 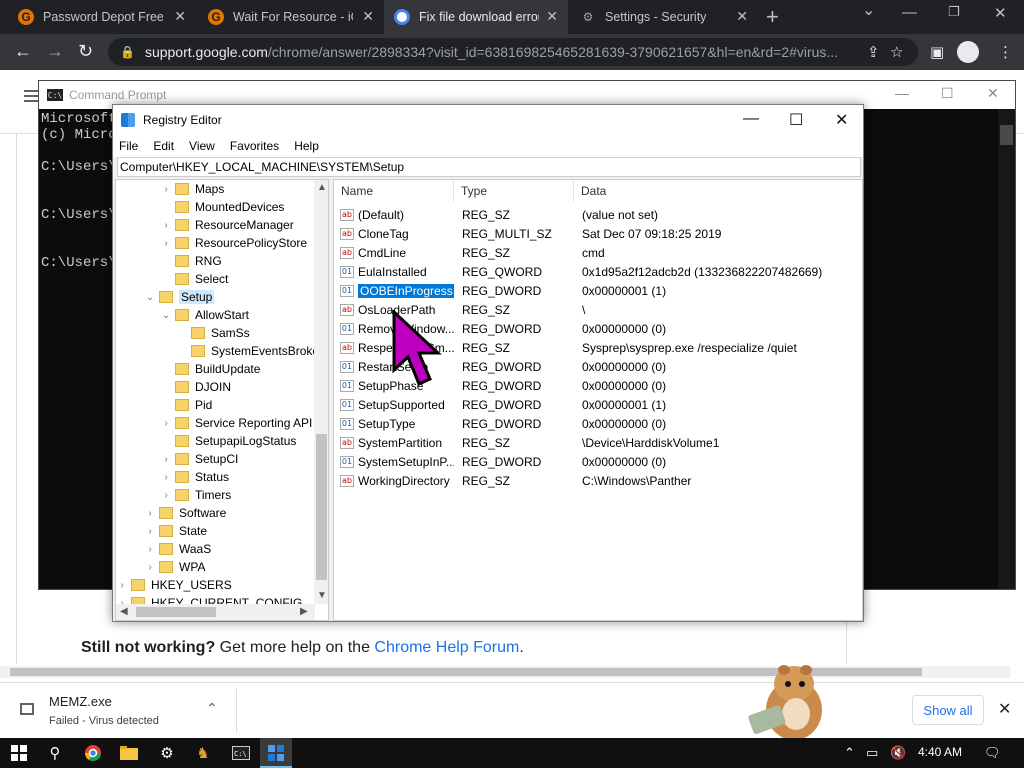 I want to click on tree-node: › State, so click(x=175, y=531).